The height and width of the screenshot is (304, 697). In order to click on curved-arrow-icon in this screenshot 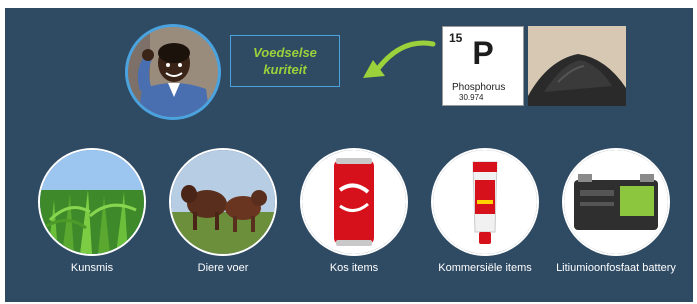, I will do `click(399, 59)`.